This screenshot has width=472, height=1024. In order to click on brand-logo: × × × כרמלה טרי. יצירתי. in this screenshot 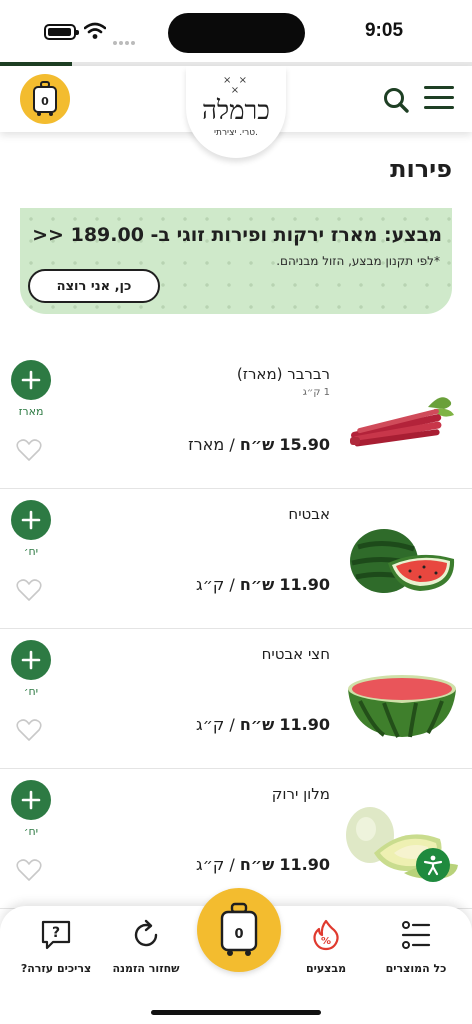, I will do `click(236, 112)`.